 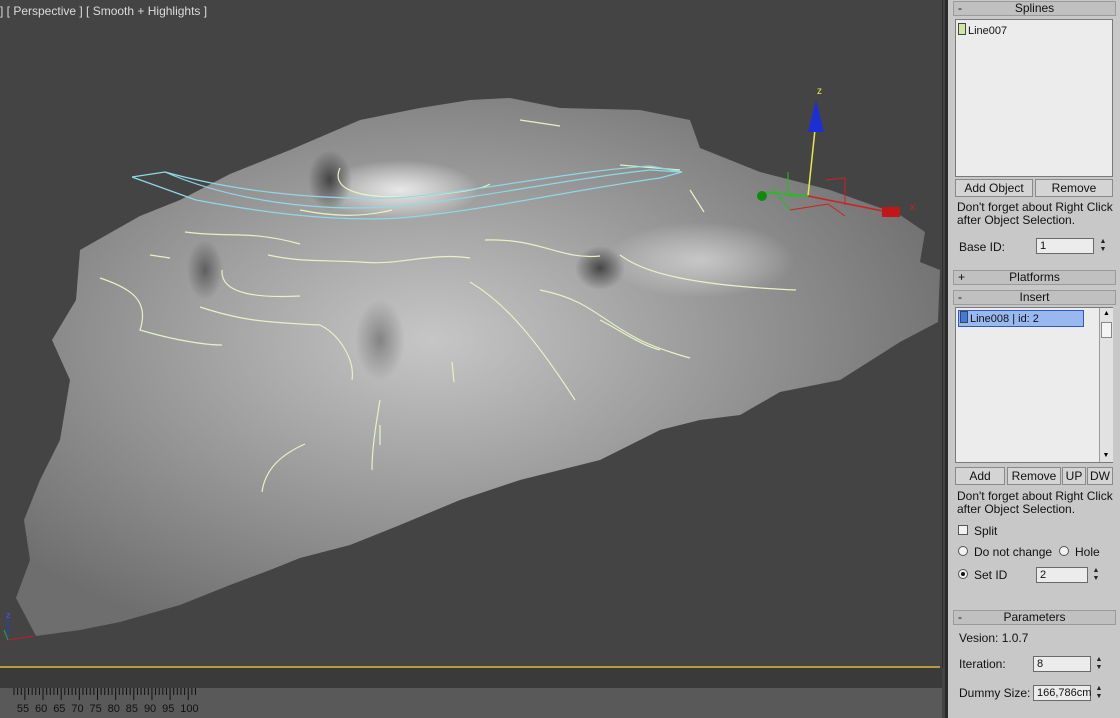 What do you see at coordinates (1106, 314) in the screenshot?
I see `scroll-up-icon: ▲` at bounding box center [1106, 314].